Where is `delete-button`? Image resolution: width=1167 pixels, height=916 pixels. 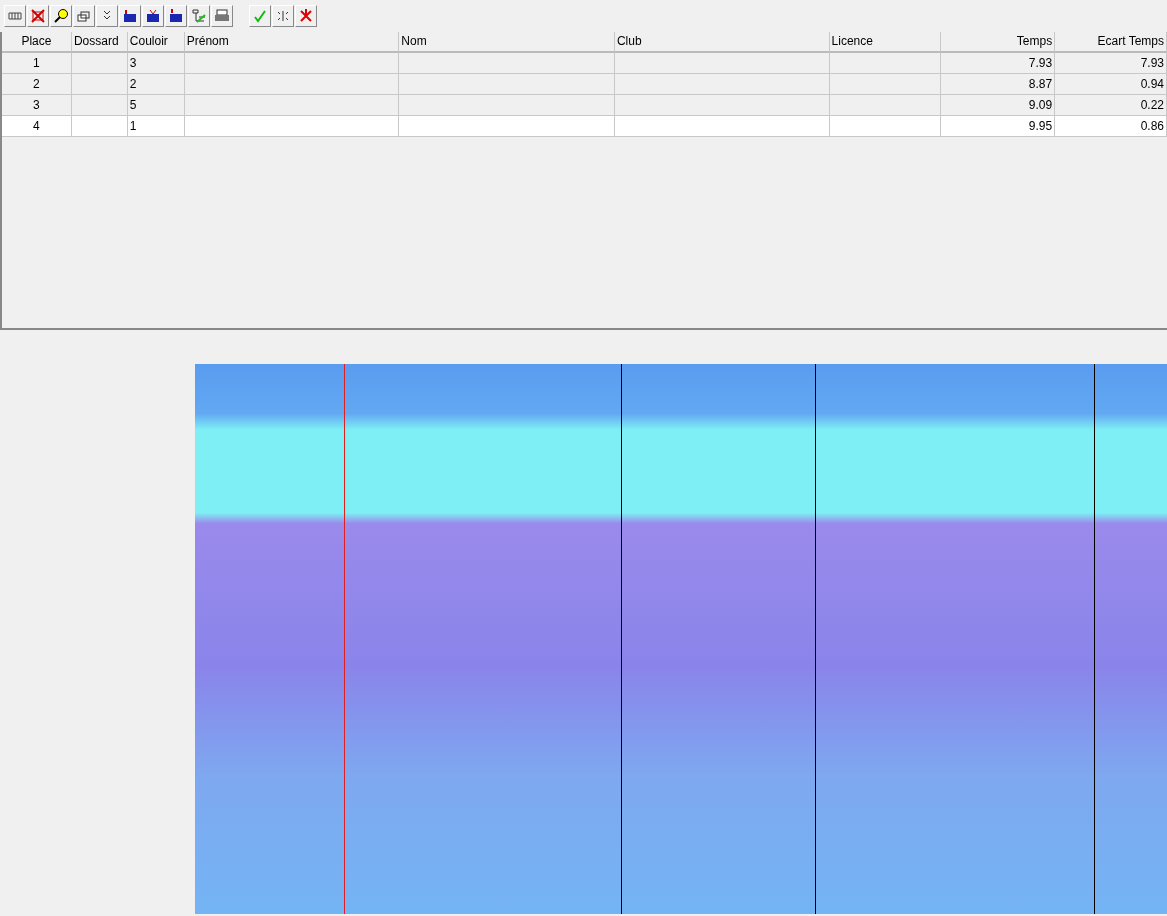 delete-button is located at coordinates (38, 16).